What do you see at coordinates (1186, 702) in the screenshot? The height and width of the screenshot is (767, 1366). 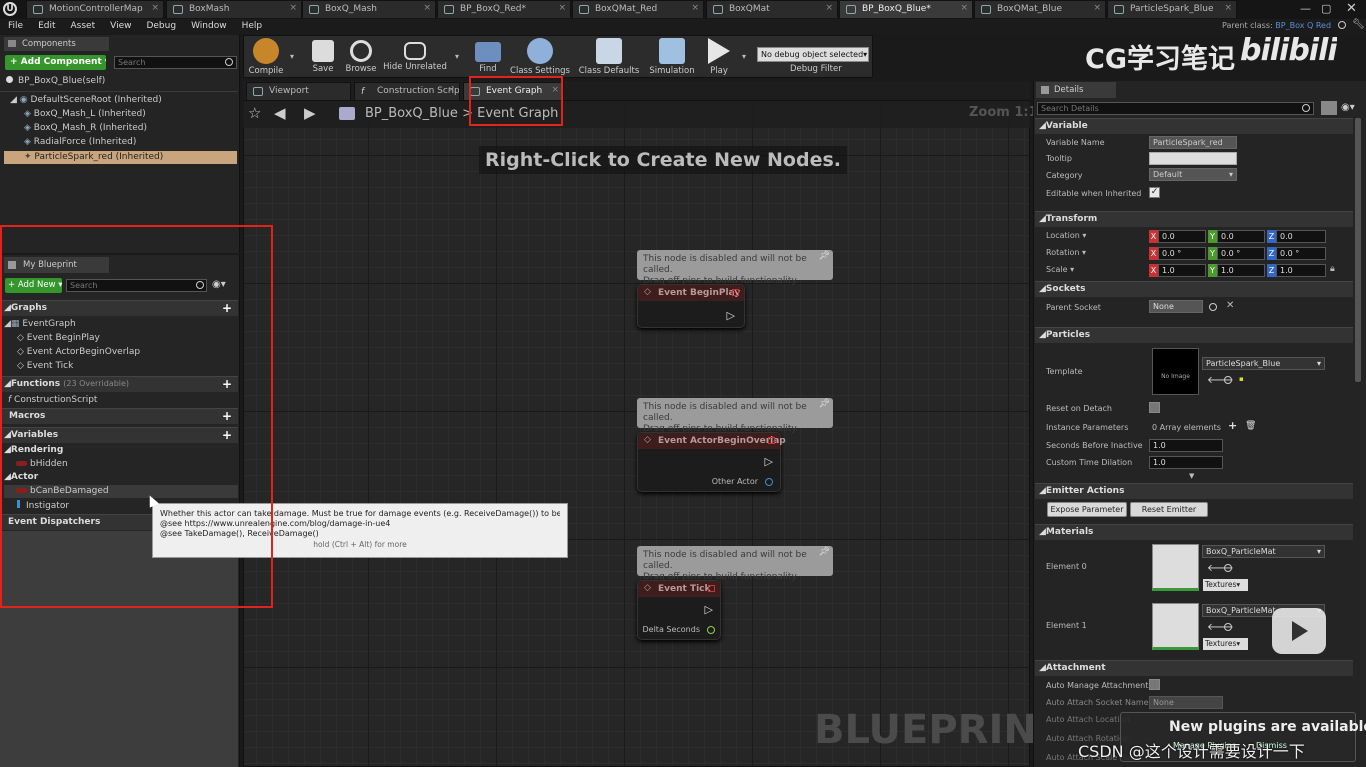 I see `auto-socket-input: None` at bounding box center [1186, 702].